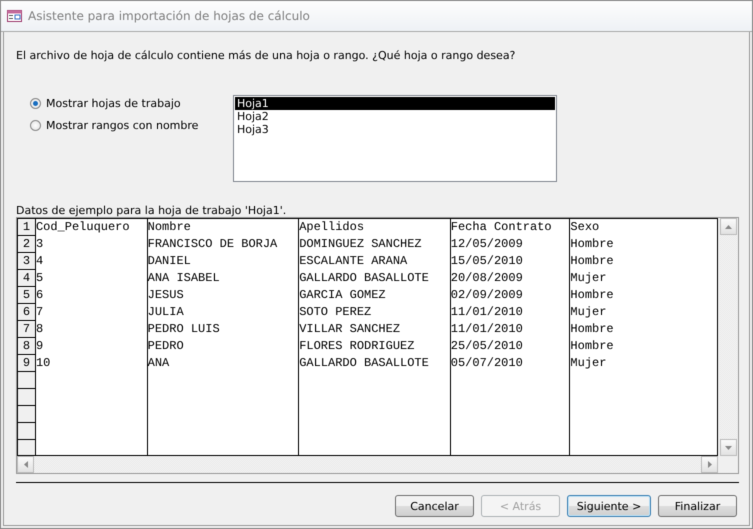  Describe the element at coordinates (92, 227) in the screenshot. I see `table-cell: Cod_Peluquero` at that location.